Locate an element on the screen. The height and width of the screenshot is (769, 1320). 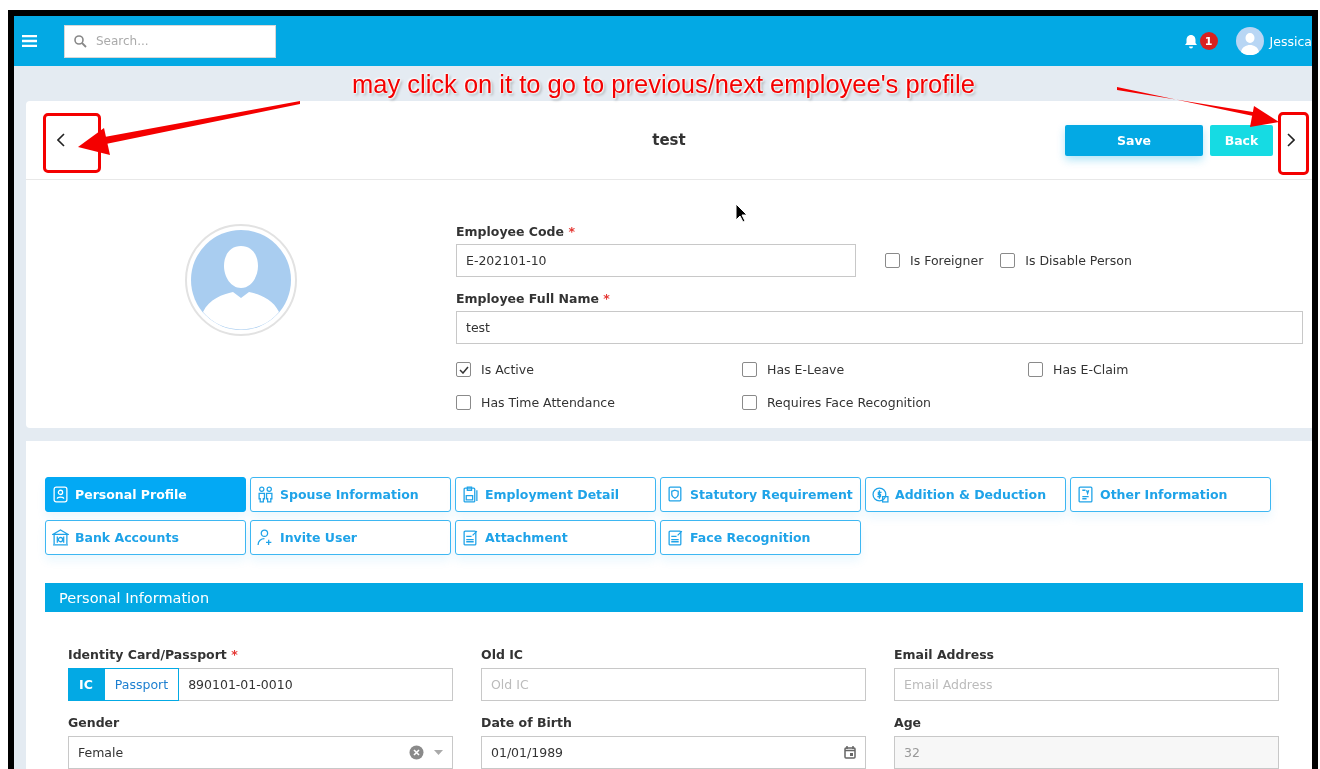
tab: Statutory Requirement is located at coordinates (760, 494).